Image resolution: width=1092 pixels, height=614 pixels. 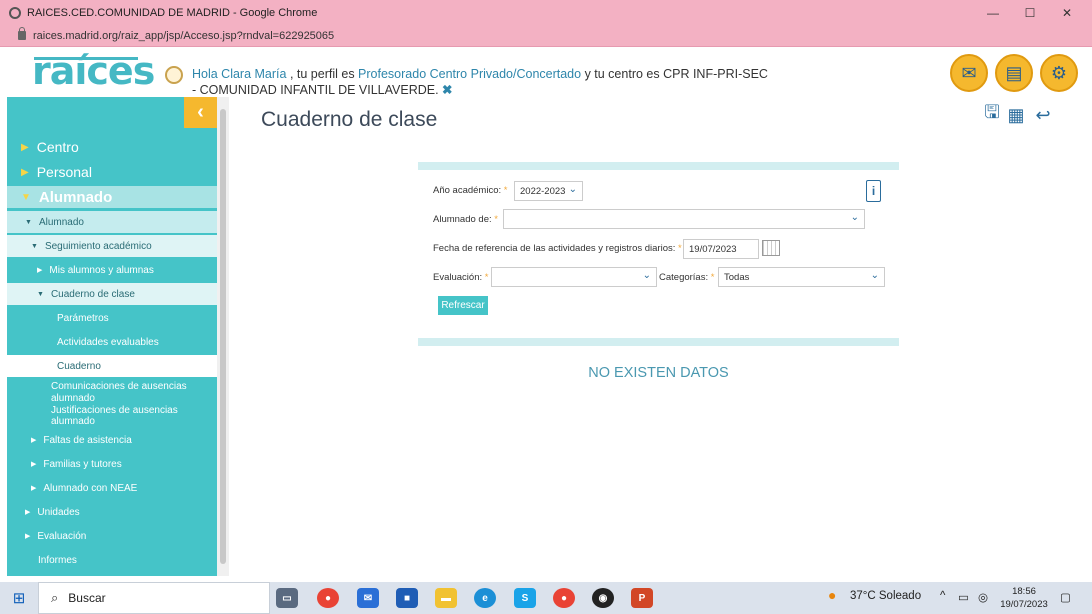 I want to click on settings-icon: ⚙, so click(x=1059, y=73).